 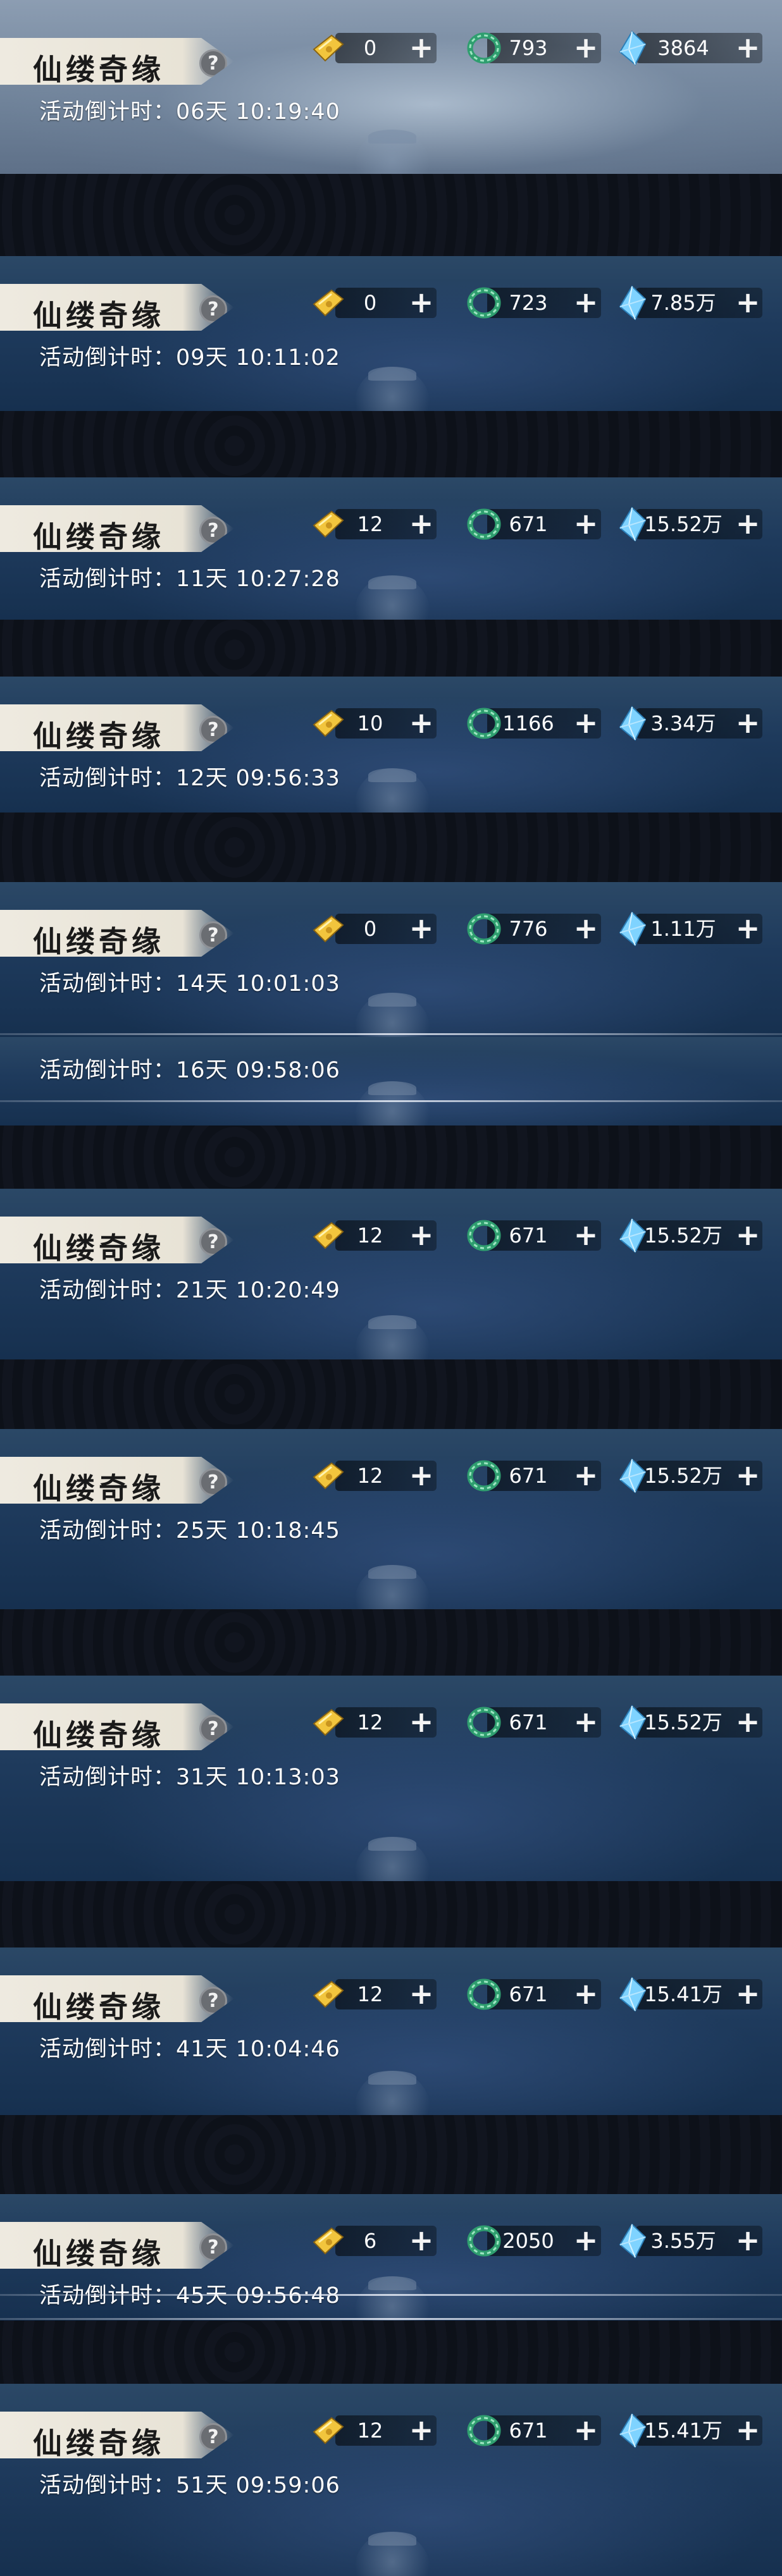 What do you see at coordinates (539, 929) in the screenshot?
I see `resource-bar: 0 +776 +1.11万 +` at bounding box center [539, 929].